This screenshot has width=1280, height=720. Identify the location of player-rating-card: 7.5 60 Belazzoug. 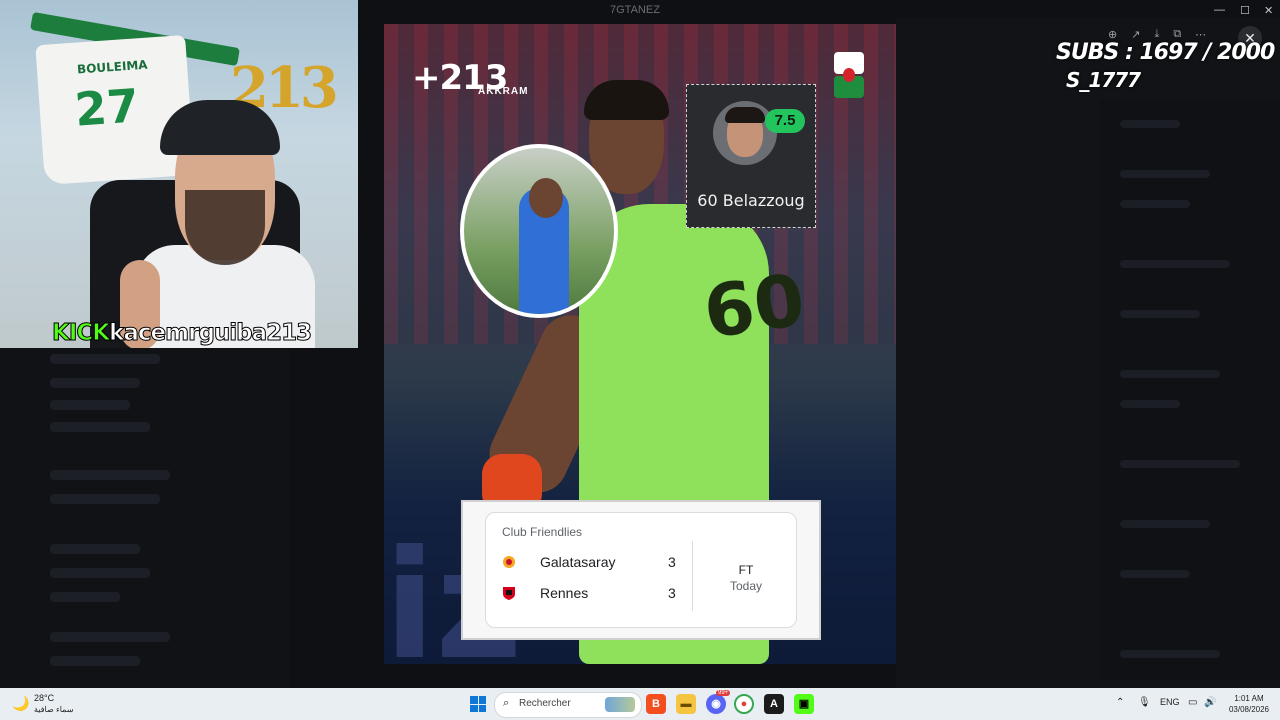
(751, 156).